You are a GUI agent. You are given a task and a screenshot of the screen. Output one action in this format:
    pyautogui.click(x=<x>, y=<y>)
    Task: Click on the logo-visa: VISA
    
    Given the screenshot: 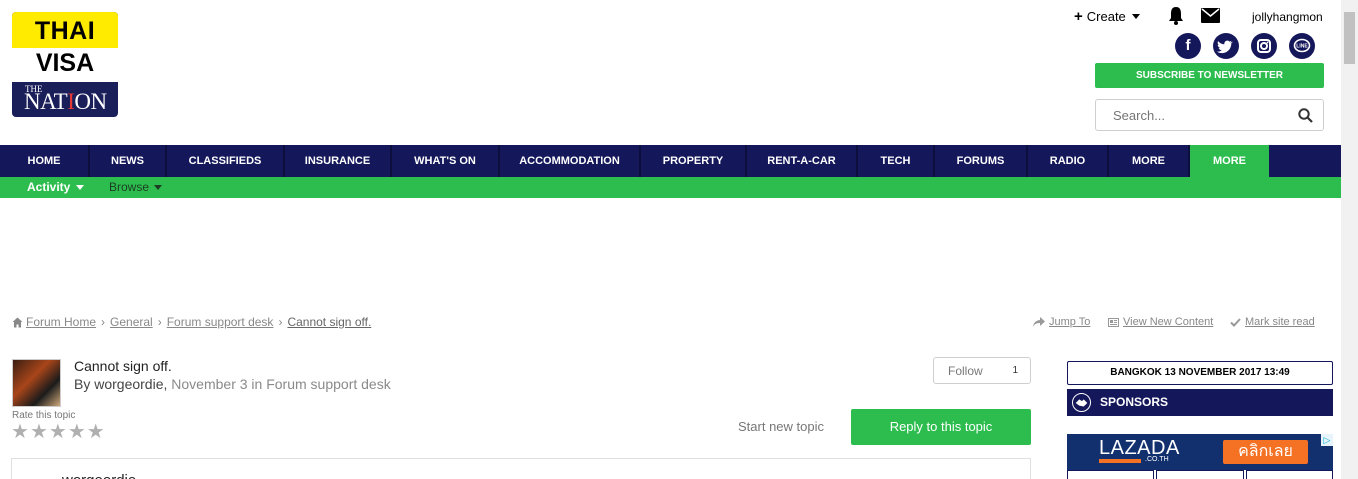 What is the action you would take?
    pyautogui.click(x=65, y=65)
    